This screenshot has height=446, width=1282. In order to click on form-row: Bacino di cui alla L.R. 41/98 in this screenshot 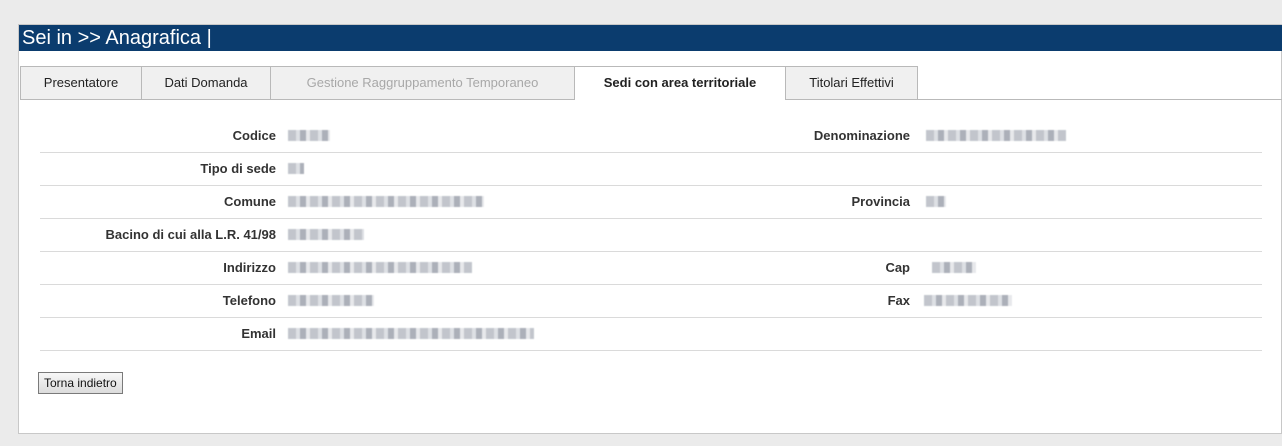, I will do `click(651, 235)`.